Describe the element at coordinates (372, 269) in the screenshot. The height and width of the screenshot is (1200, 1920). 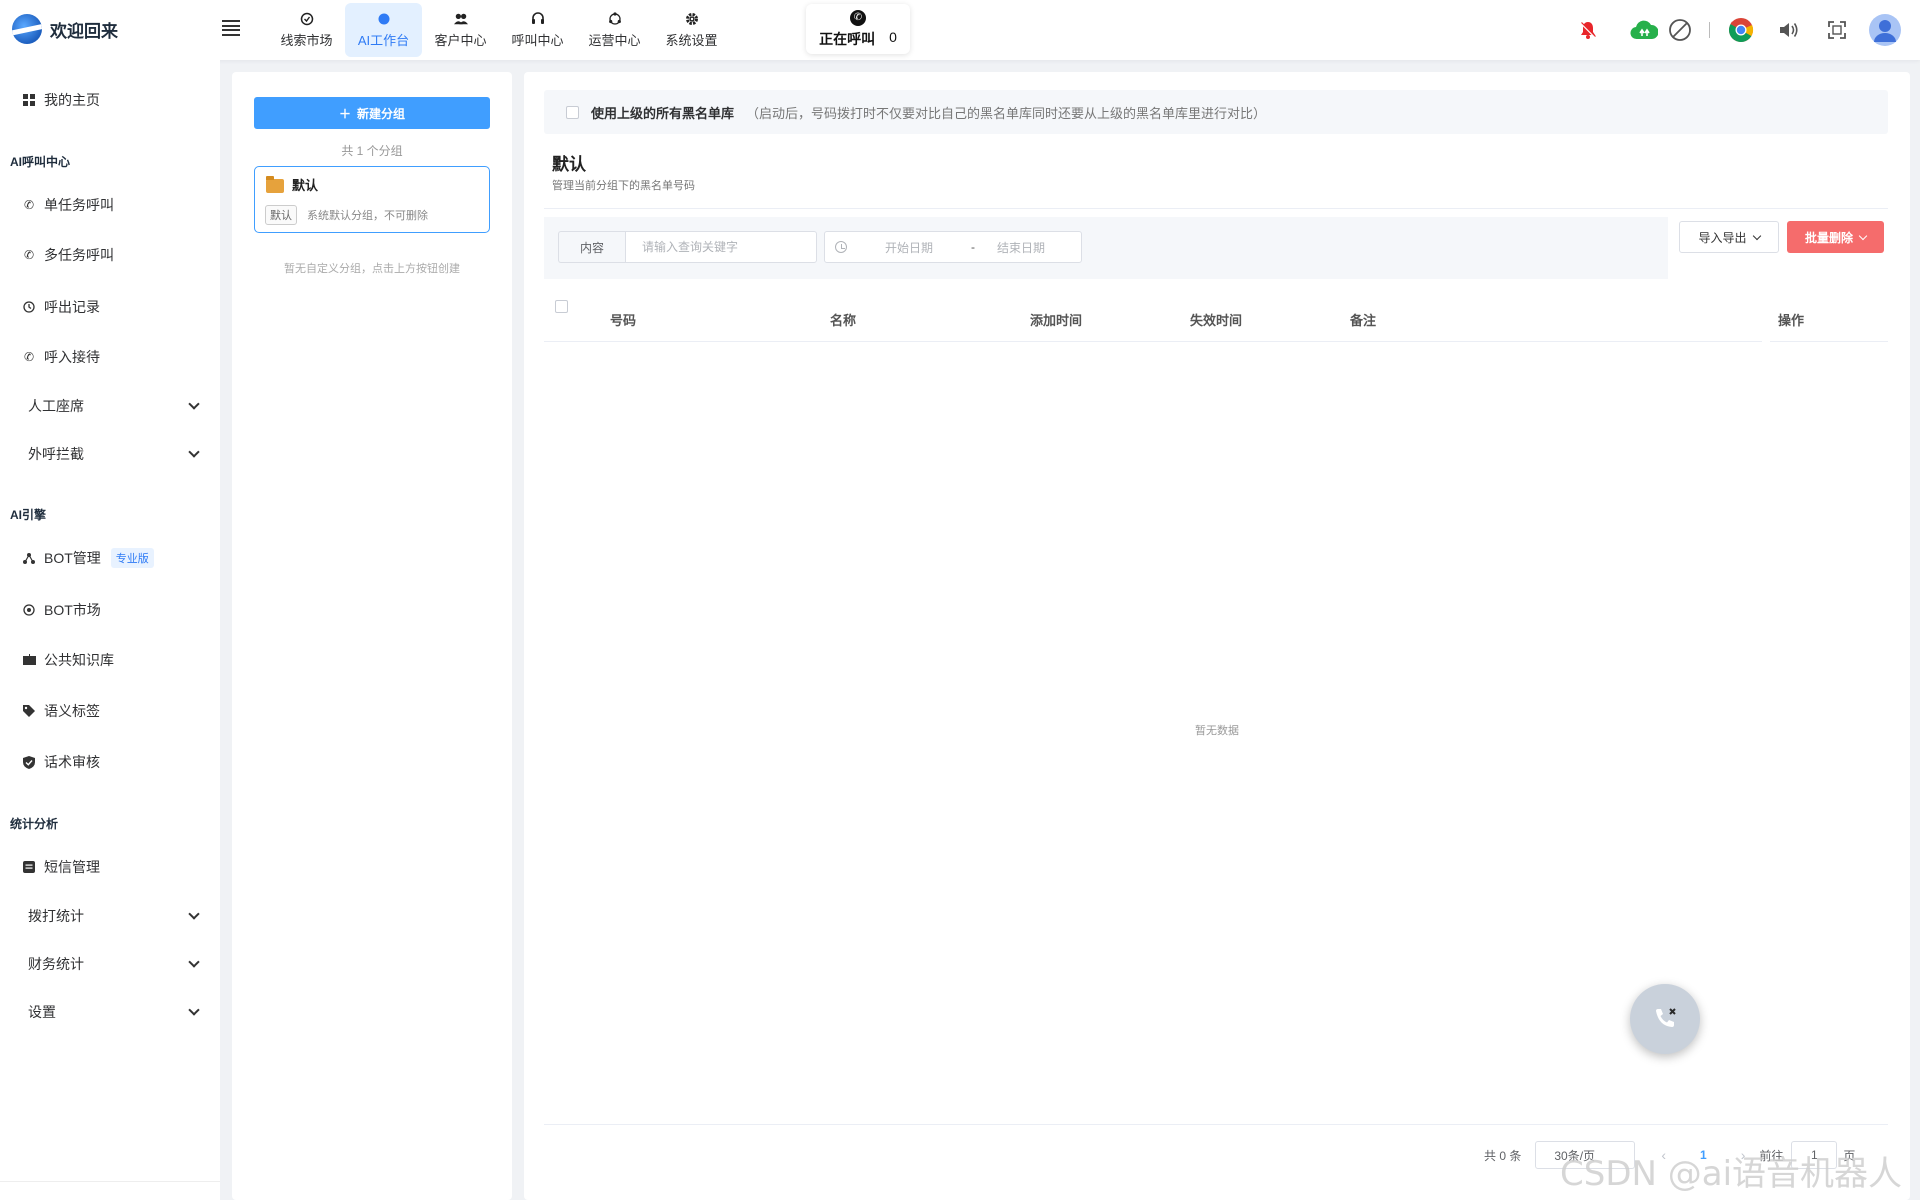
I see `group-empty-hint: 暂无自定义分组，点击上方按钮创建` at that location.